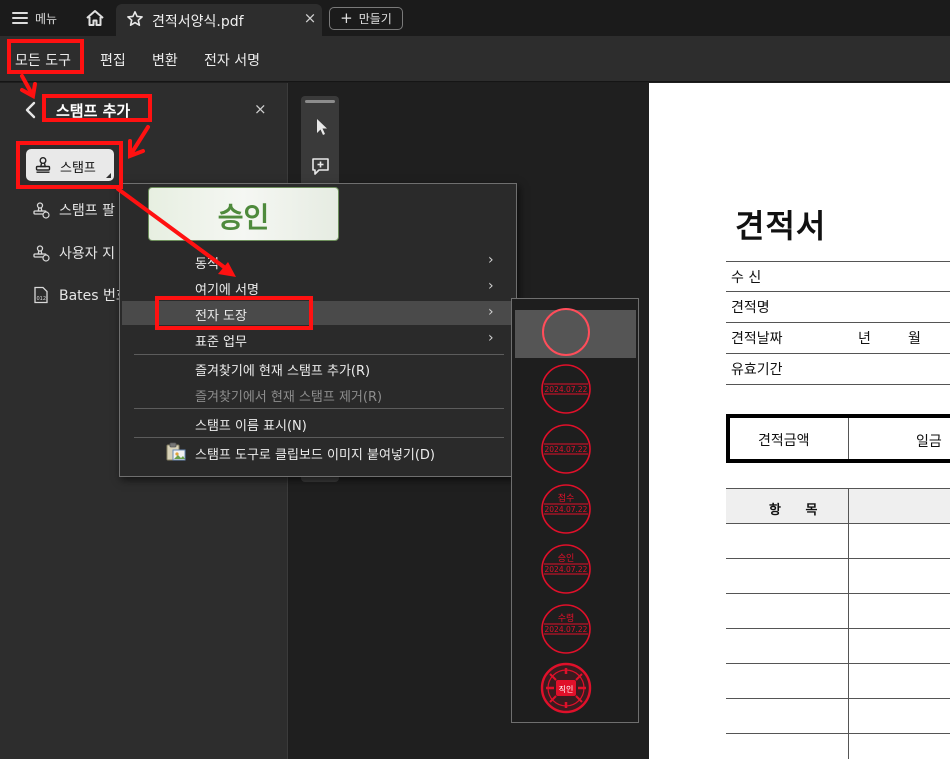  I want to click on amount-value: 일금, so click(929, 442).